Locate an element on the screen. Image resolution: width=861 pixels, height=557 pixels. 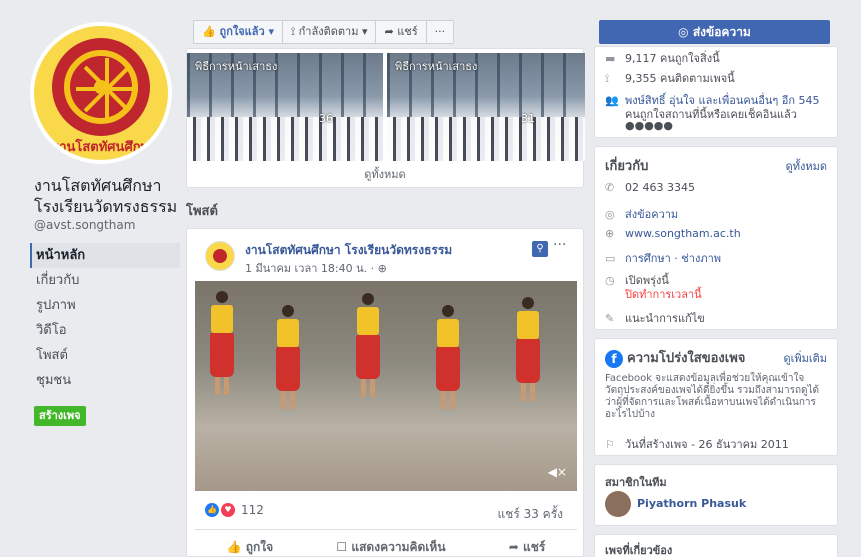
post-action-row: 👍 ถูกใจ ☐ แสดงความคิดเห็น ➦ แชร์ is located at coordinates (386, 543).